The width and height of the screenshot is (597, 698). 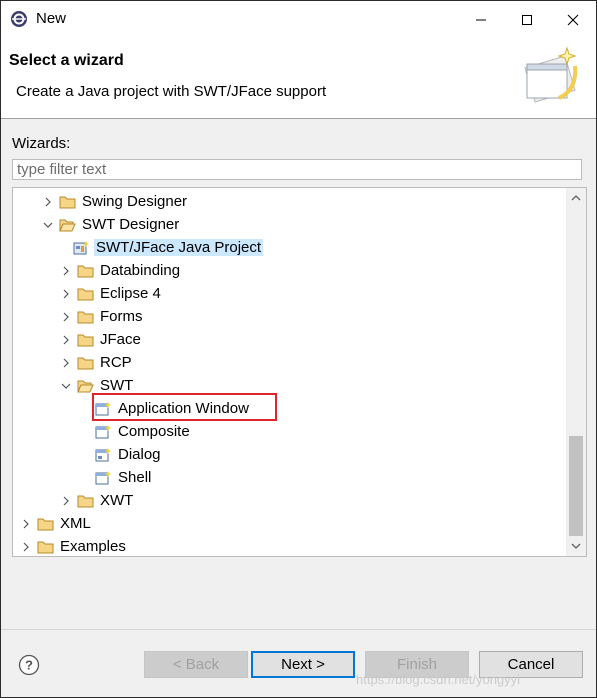 What do you see at coordinates (135, 477) in the screenshot?
I see `tree-item-label: Shell` at bounding box center [135, 477].